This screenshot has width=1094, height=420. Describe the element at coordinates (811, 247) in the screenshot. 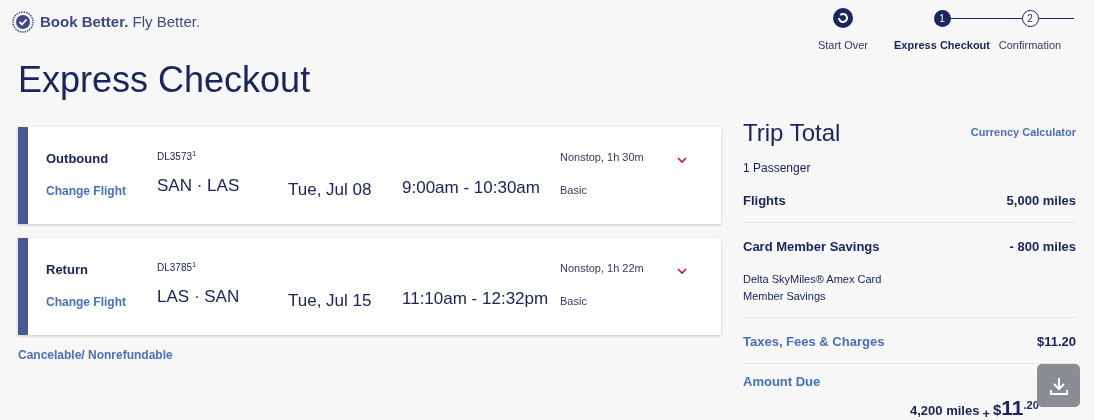

I see `price-line-label: Card Member Savings` at that location.